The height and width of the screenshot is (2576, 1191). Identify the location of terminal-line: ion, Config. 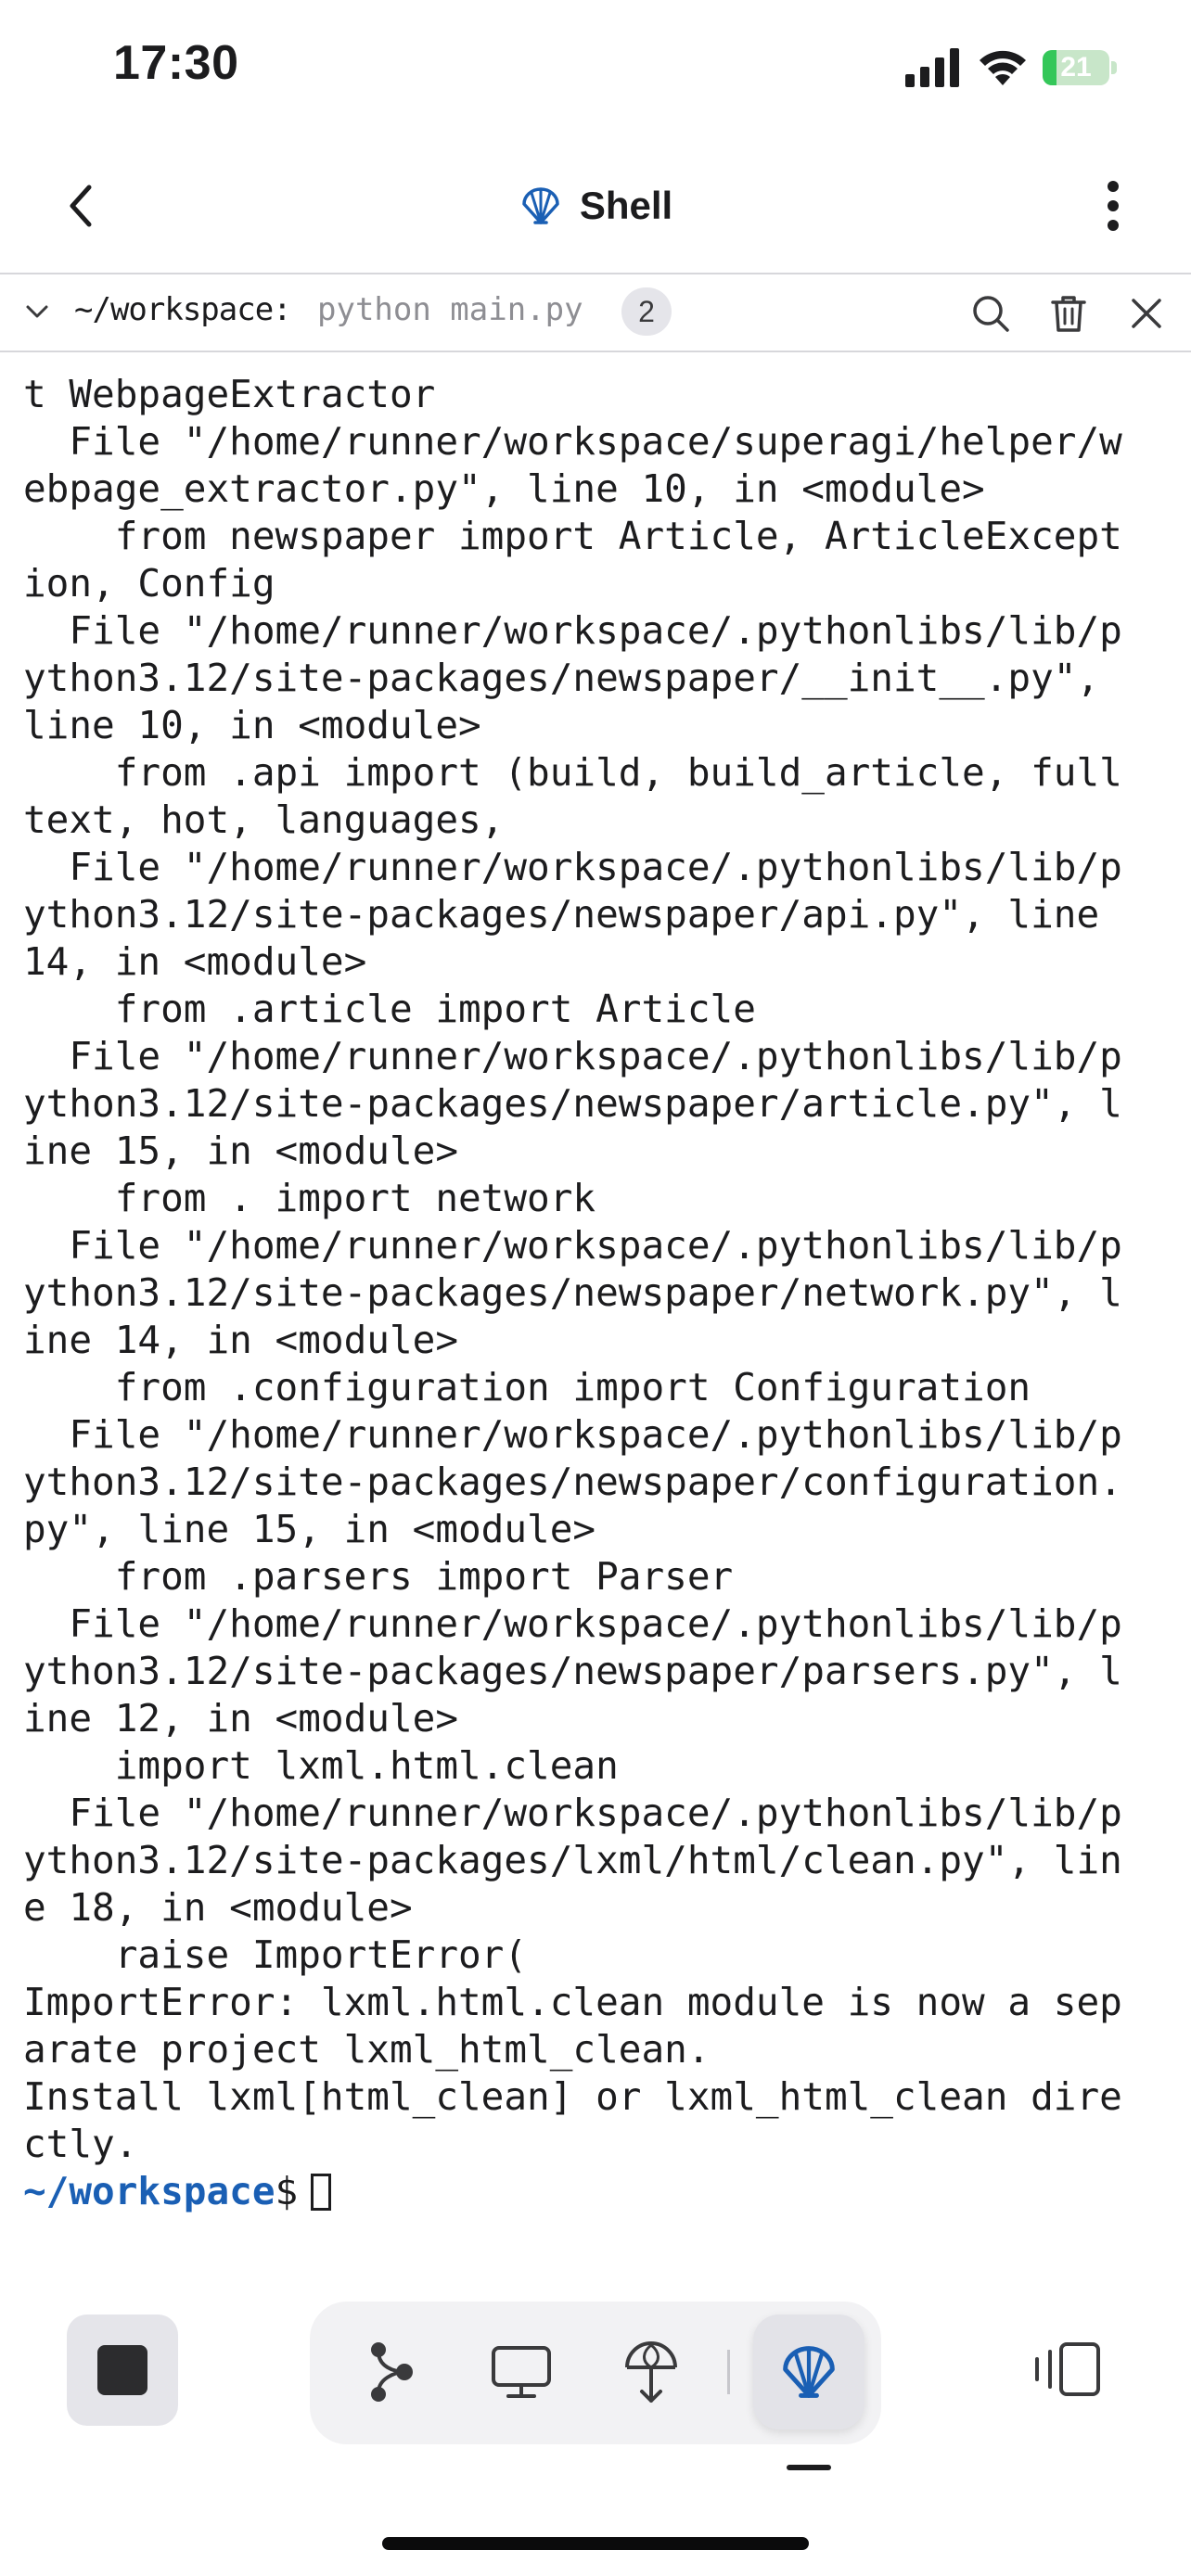
(149, 583).